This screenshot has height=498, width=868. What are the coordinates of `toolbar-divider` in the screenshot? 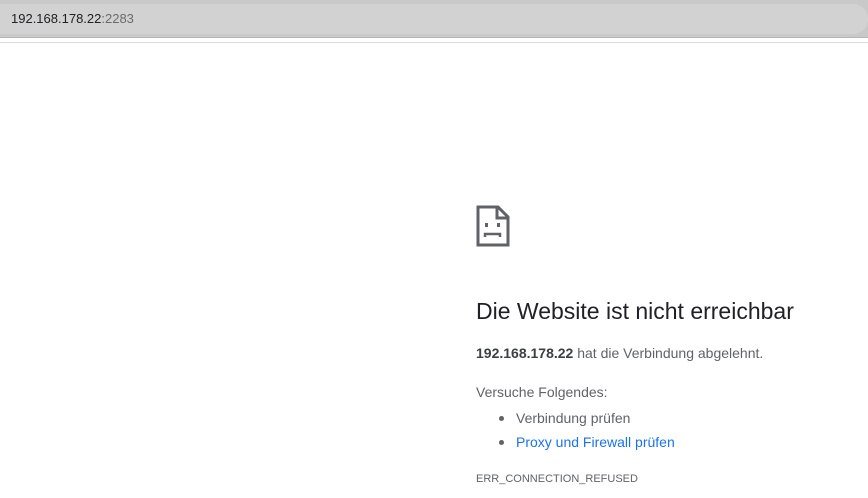 It's located at (434, 40).